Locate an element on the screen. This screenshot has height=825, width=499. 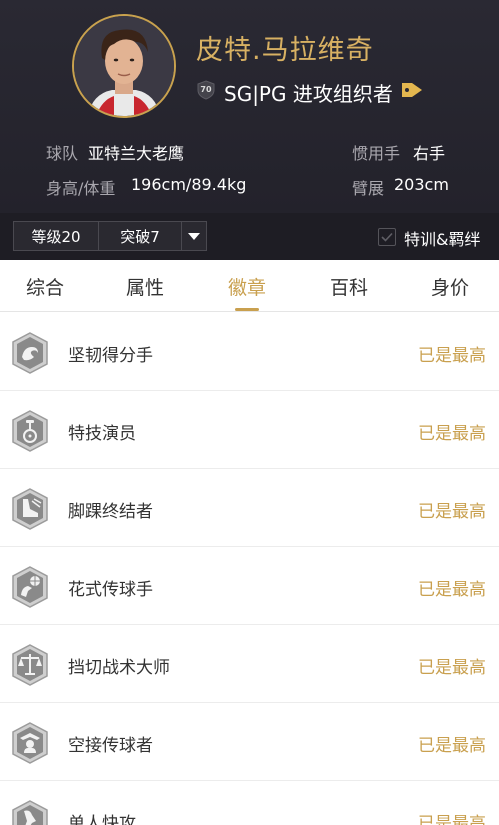
breakthrough-dropdown-button is located at coordinates (194, 236).